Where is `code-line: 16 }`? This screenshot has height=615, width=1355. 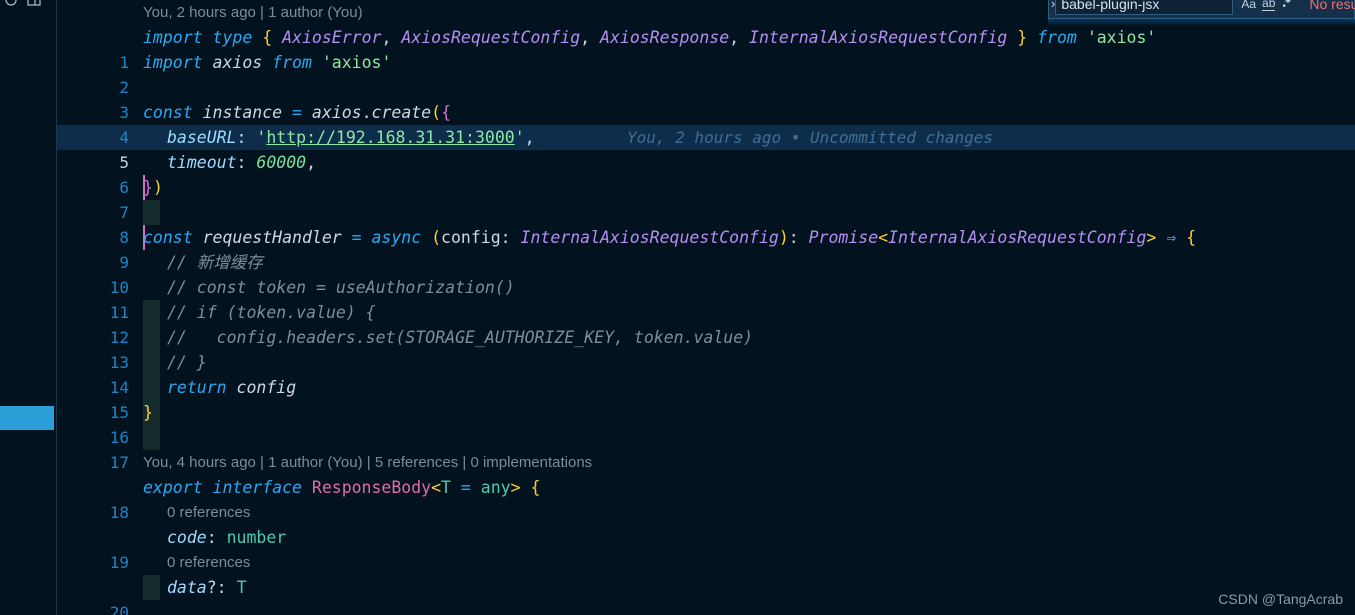
code-line: 16 } is located at coordinates (706, 423).